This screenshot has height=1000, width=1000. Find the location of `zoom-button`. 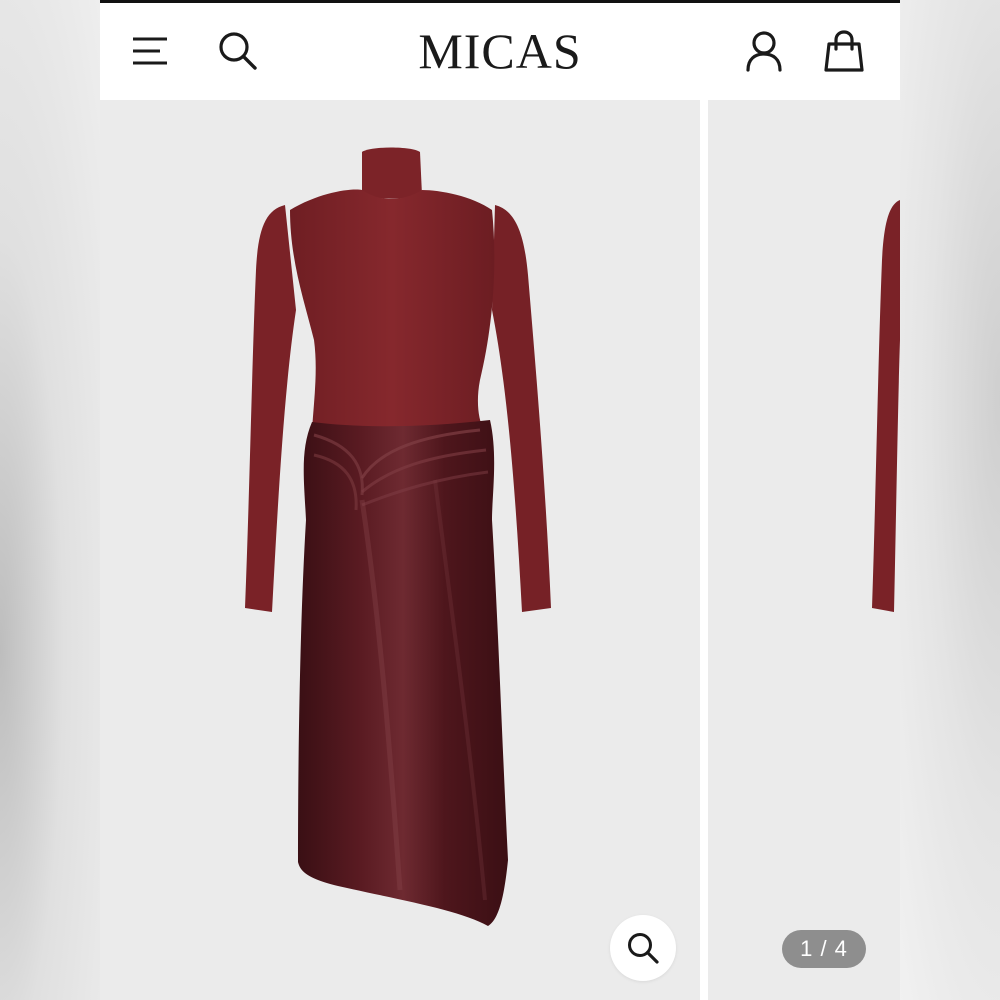

zoom-button is located at coordinates (643, 948).